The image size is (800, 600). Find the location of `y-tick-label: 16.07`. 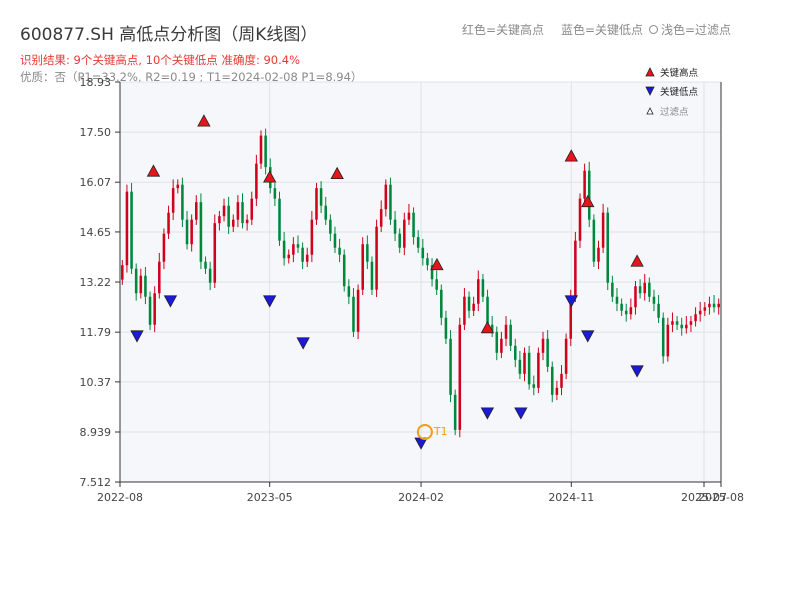

y-tick-label: 16.07 is located at coordinates (96, 182).